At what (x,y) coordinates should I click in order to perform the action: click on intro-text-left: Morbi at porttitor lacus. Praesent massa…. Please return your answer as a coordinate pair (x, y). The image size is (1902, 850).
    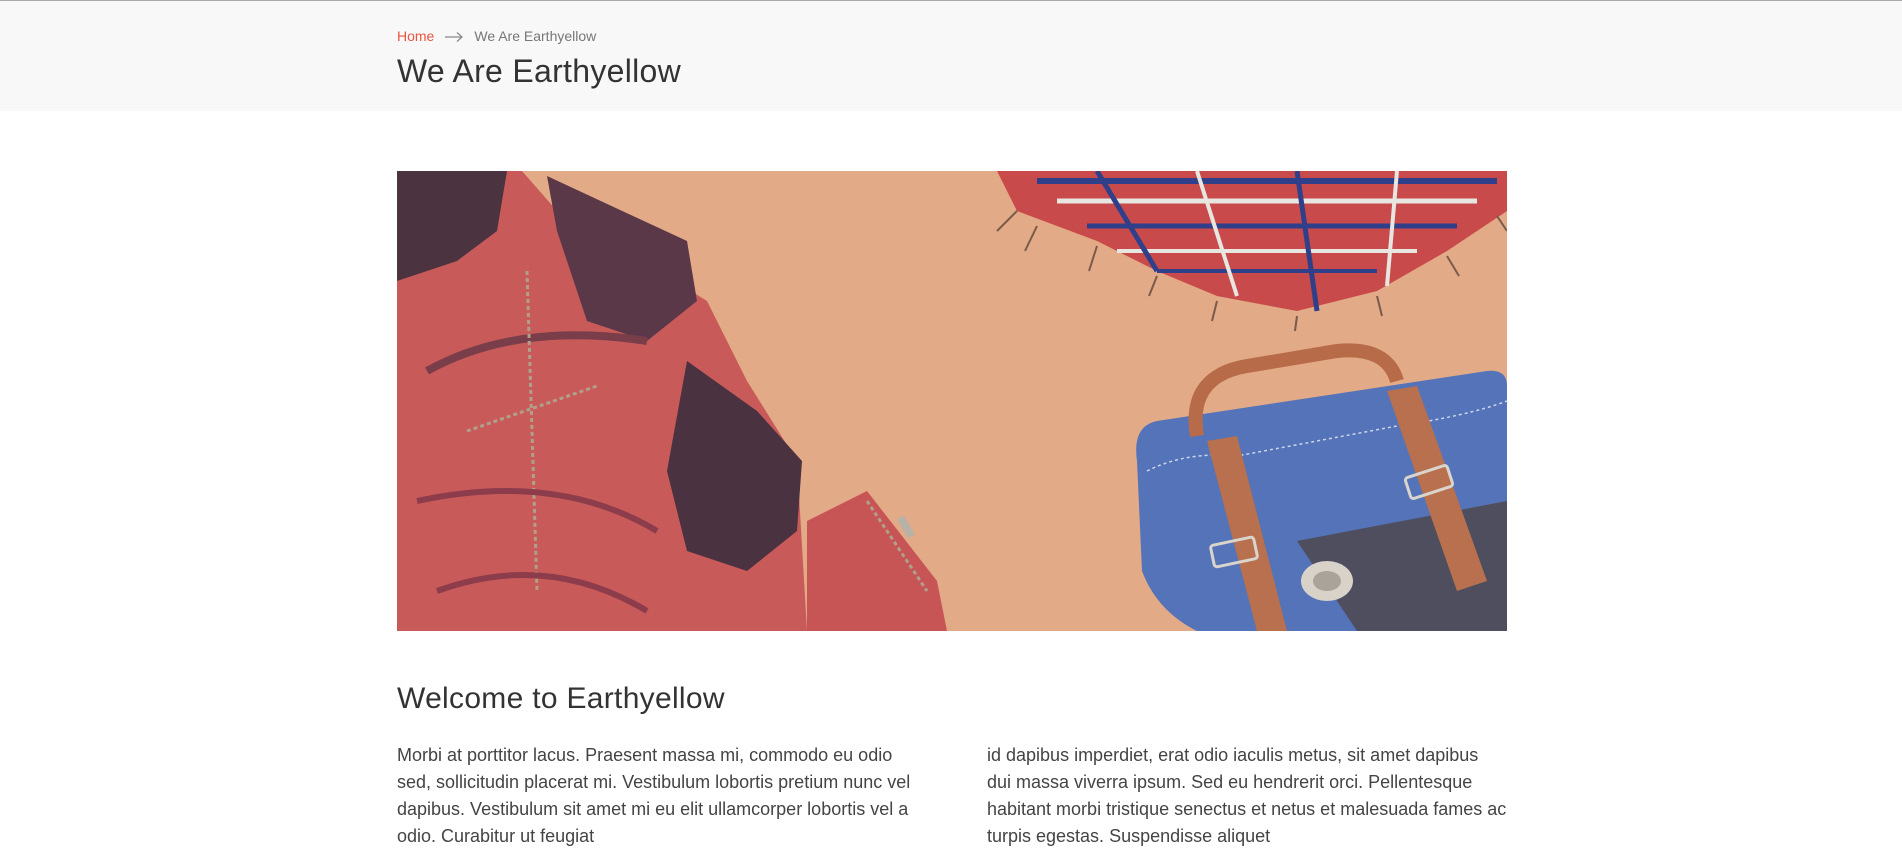
    Looking at the image, I should click on (654, 795).